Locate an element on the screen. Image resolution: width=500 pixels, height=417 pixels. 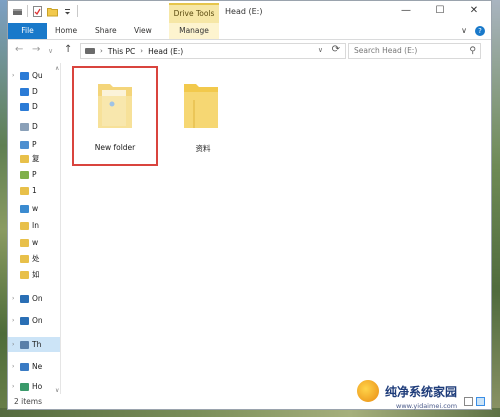
new-folder-icon is located at coordinates (52, 11).